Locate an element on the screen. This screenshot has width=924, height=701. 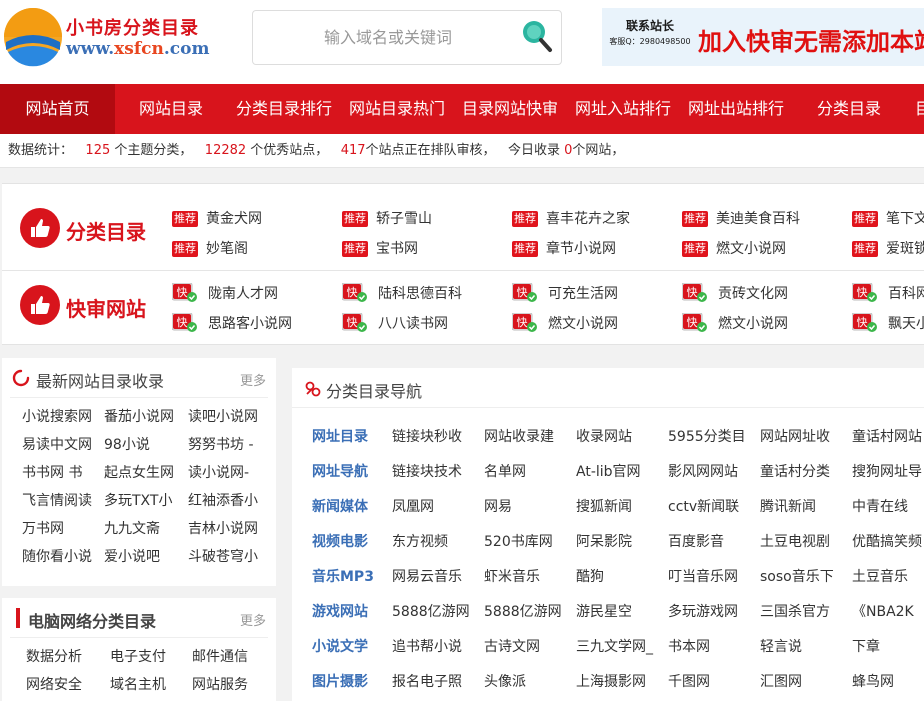
fast-review-site-link: 快 八八读书网 is located at coordinates (394, 323).